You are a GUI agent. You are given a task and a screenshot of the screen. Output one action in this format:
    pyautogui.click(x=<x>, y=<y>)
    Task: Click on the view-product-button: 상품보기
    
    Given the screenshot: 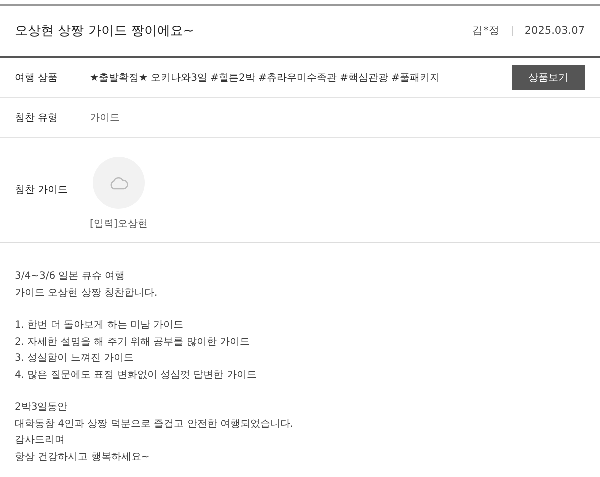 What is the action you would take?
    pyautogui.click(x=548, y=77)
    